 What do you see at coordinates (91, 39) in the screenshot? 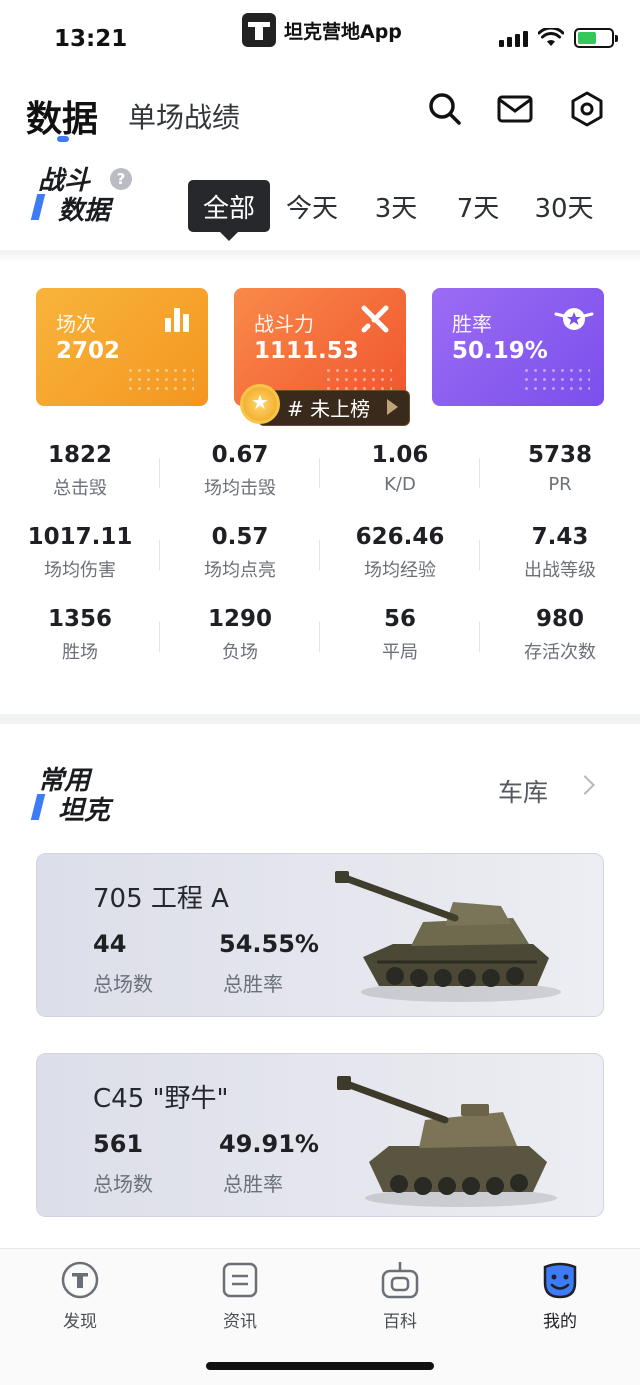
I see `status-time: 13:21` at bounding box center [91, 39].